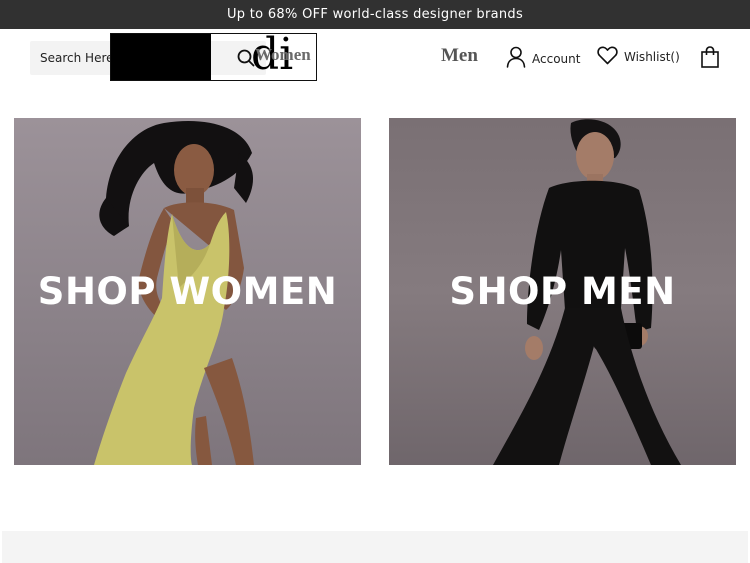  I want to click on heart-icon, so click(607, 57).